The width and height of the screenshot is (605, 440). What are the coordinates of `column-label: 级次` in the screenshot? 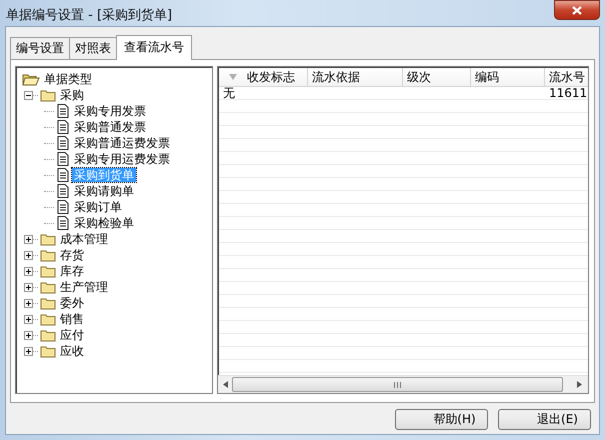 It's located at (419, 77).